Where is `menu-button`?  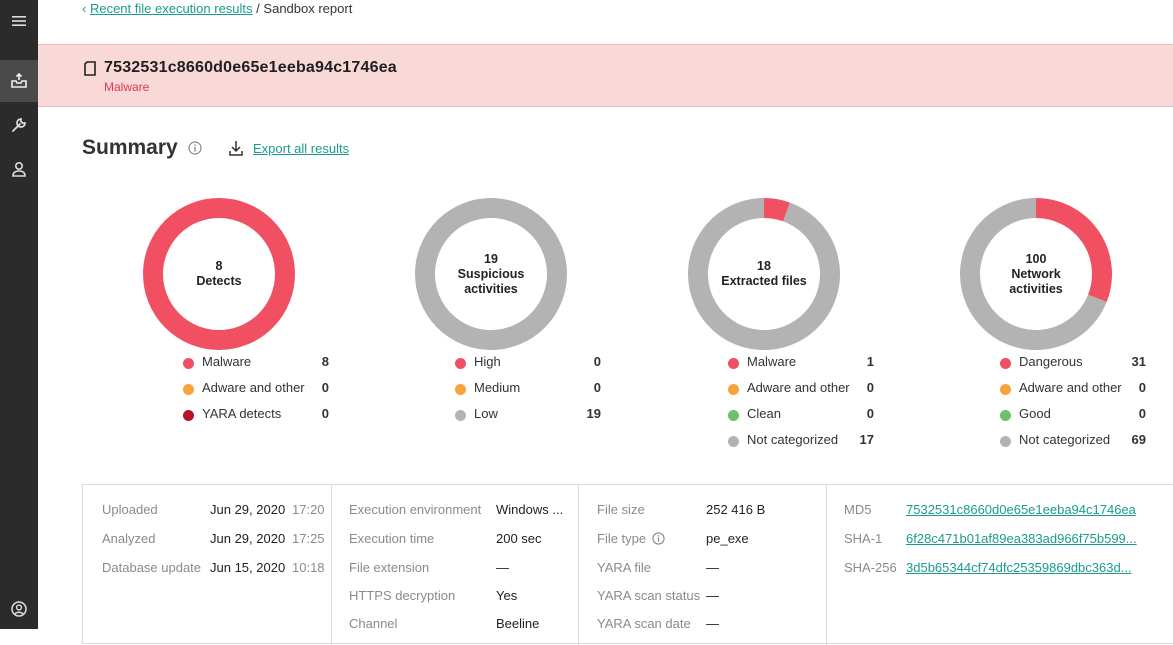 menu-button is located at coordinates (19, 21).